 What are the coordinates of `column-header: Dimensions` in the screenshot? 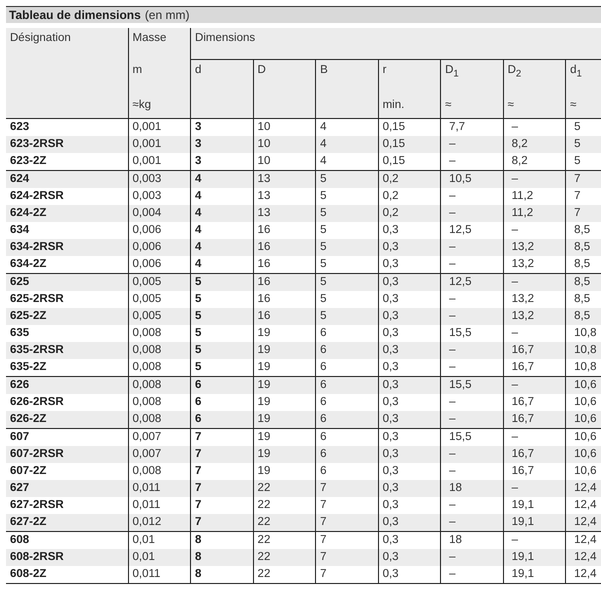 It's located at (395, 44).